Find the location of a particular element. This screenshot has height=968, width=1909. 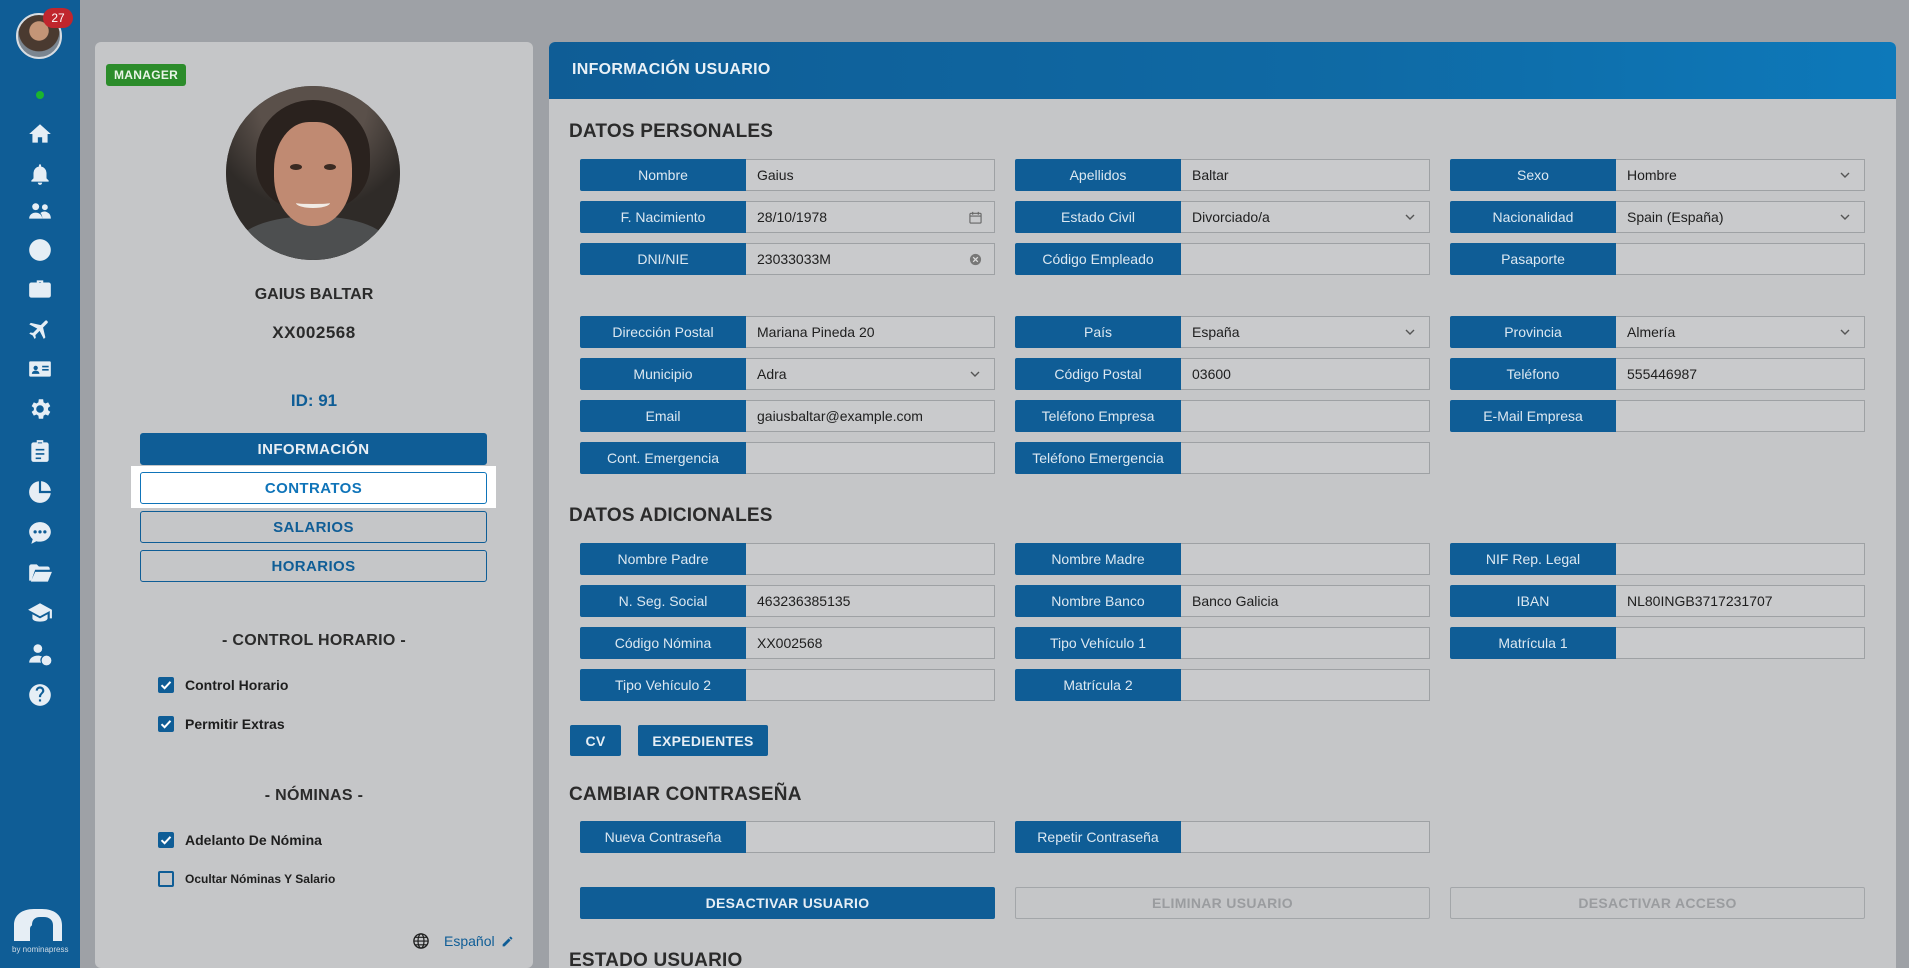

field-telefono-emergencia: Teléfono Emergencia is located at coordinates (1222, 458).